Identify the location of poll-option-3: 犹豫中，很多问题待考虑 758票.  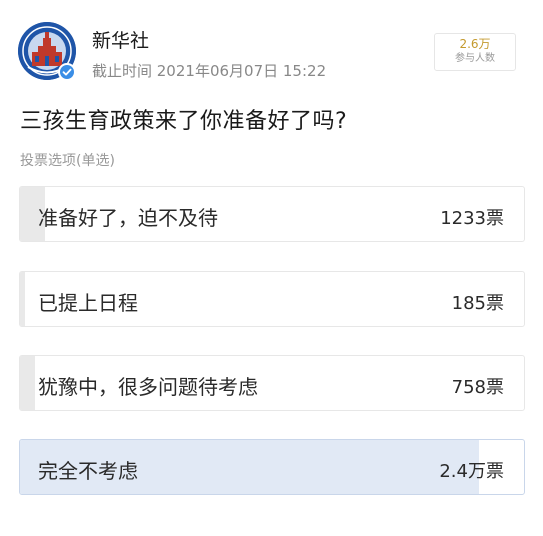
(272, 383).